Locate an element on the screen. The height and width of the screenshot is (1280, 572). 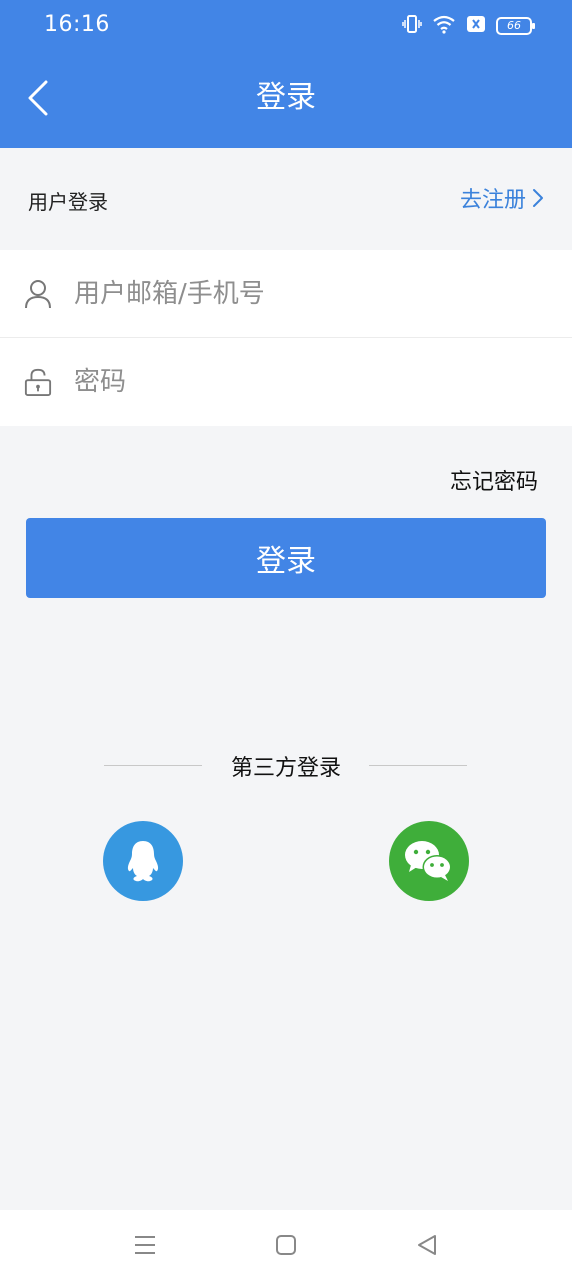
qq-login-button is located at coordinates (143, 861).